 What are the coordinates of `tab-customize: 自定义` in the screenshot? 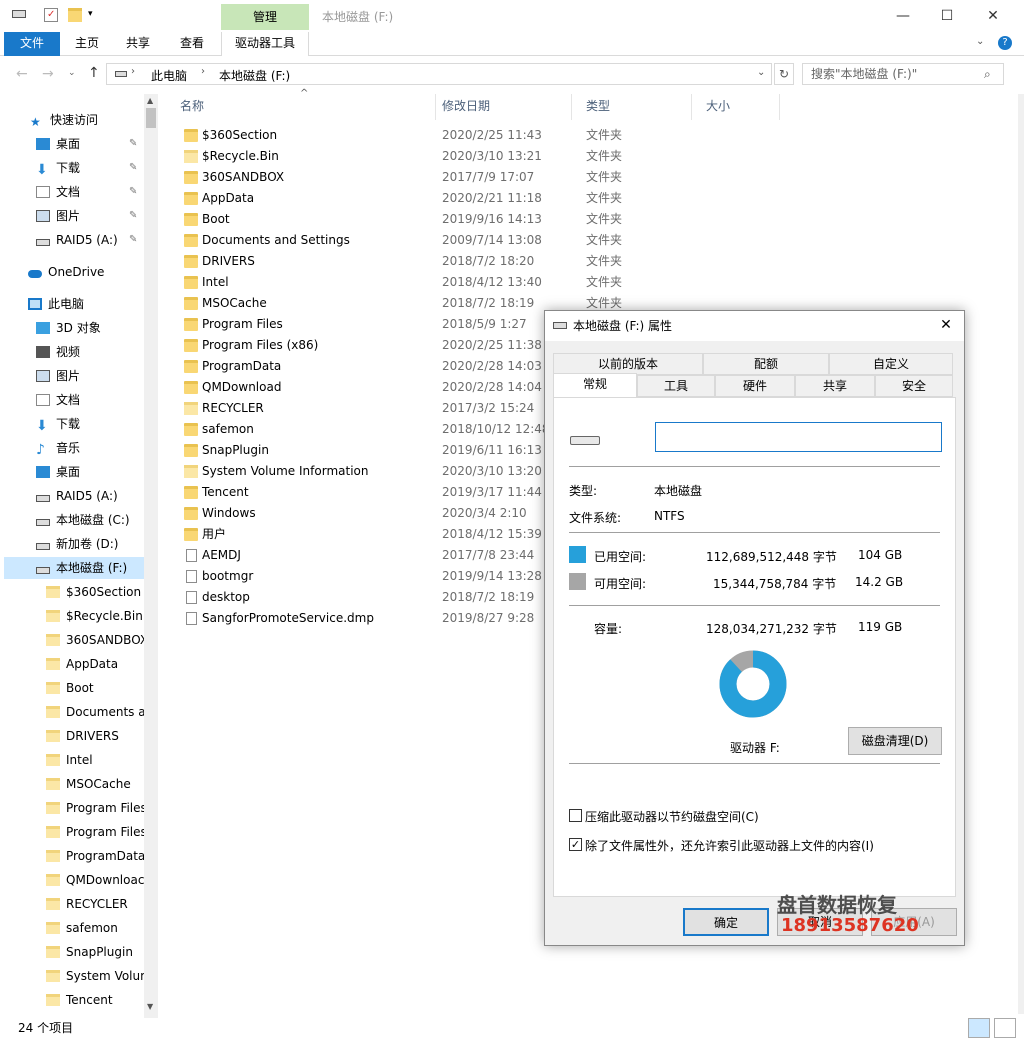 It's located at (891, 364).